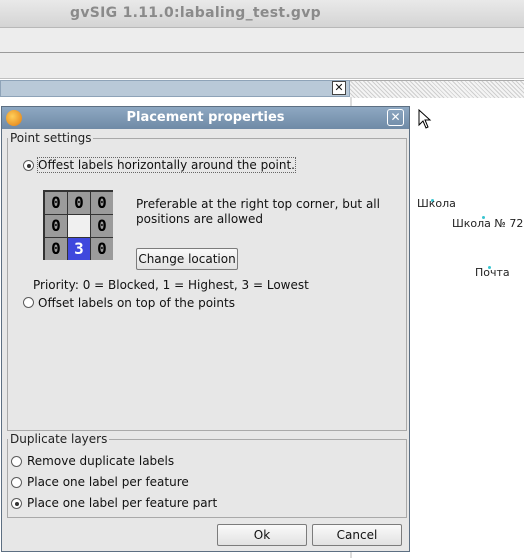 The width and height of the screenshot is (524, 558). What do you see at coordinates (16, 503) in the screenshot?
I see `one-per-feature-part-radio` at bounding box center [16, 503].